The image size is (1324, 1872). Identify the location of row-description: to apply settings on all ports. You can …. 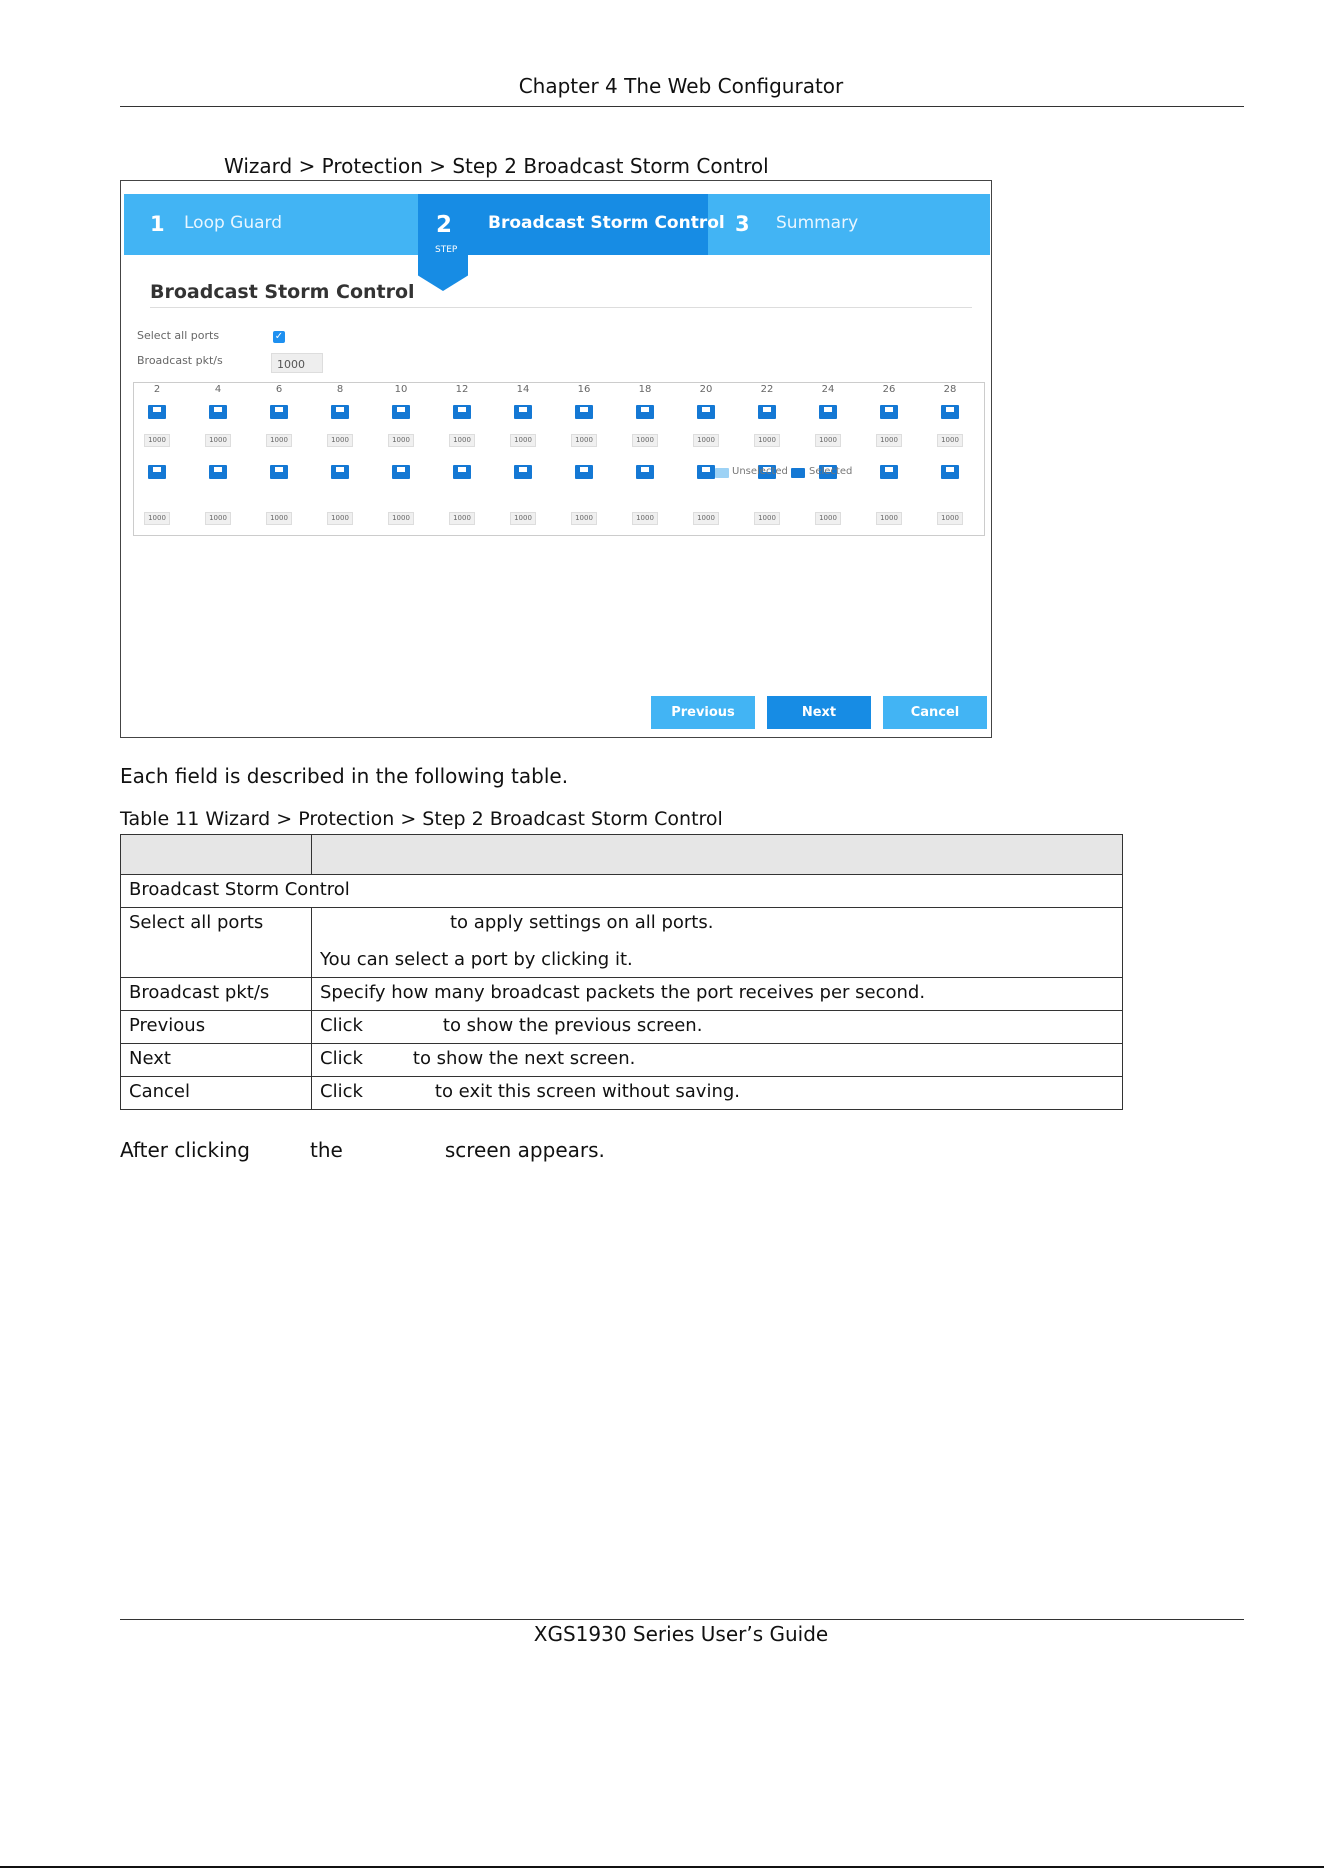
(717, 942).